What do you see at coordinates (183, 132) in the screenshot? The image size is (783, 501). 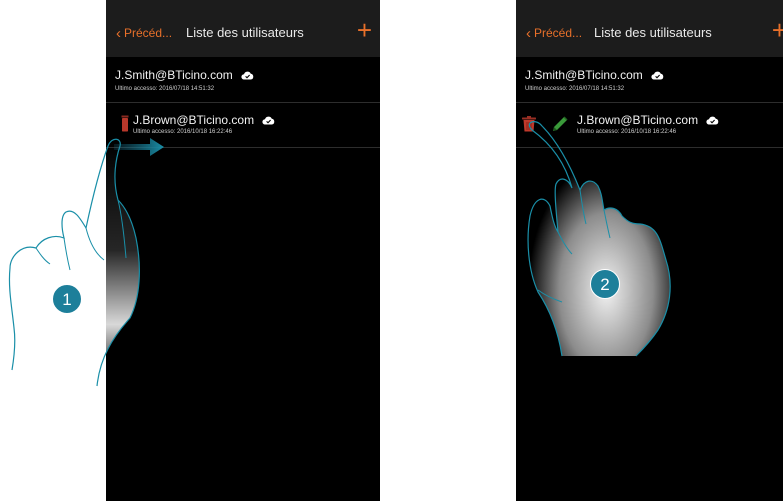 I see `user-last-access: Ultimo accesso: 2016/10/18 16:22:46` at bounding box center [183, 132].